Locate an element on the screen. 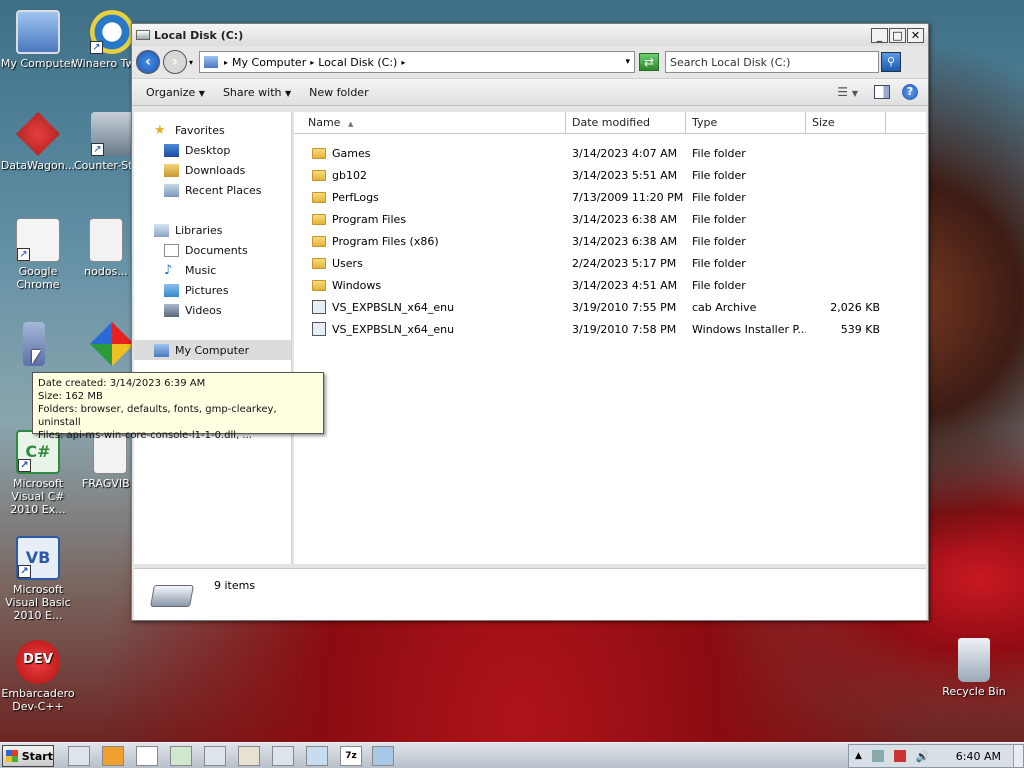  desktop-icon is located at coordinates (171, 150).